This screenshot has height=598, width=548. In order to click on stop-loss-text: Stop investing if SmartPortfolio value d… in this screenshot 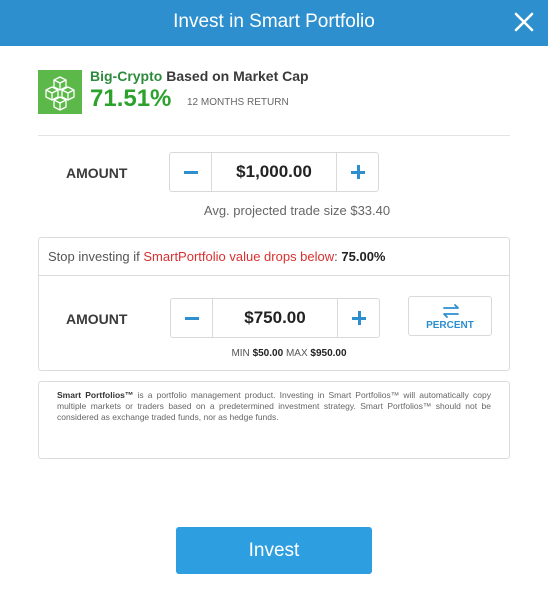, I will do `click(216, 256)`.